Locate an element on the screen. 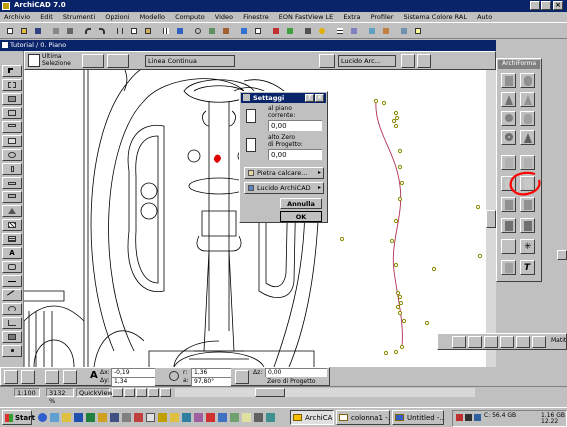 This screenshot has height=427, width=567. zoom-icon is located at coordinates (198, 31).